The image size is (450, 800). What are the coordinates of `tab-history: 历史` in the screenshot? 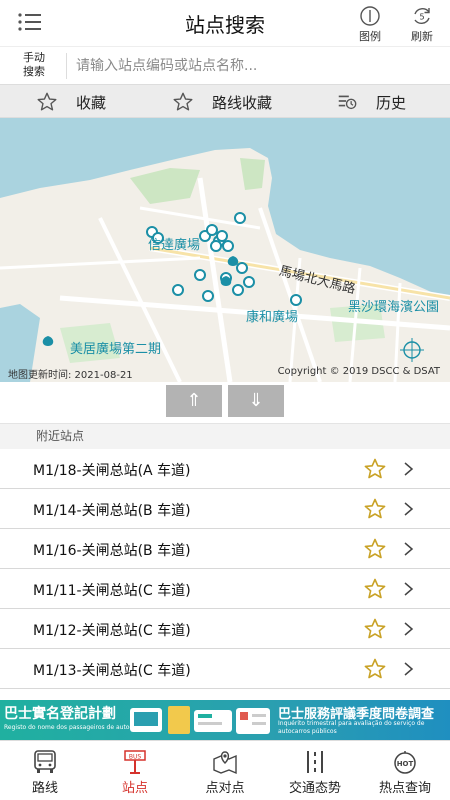 It's located at (371, 102).